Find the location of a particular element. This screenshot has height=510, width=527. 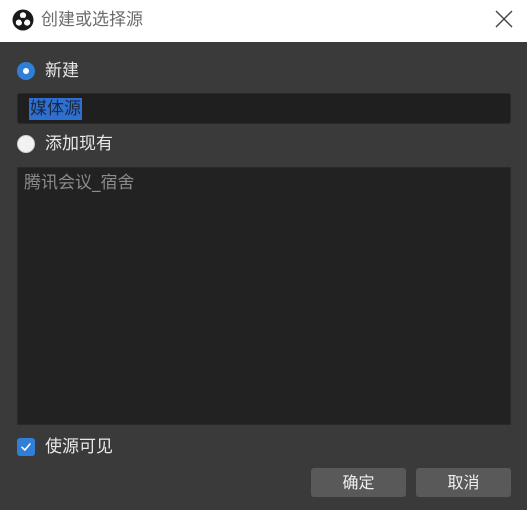

radio-add-existing: 添加现有 is located at coordinates (65, 144).